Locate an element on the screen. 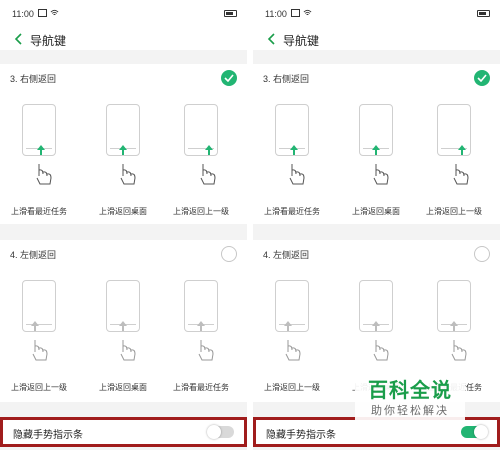 The image size is (500, 450). watermark-subtitle: 助你轻松解决 is located at coordinates (410, 411).